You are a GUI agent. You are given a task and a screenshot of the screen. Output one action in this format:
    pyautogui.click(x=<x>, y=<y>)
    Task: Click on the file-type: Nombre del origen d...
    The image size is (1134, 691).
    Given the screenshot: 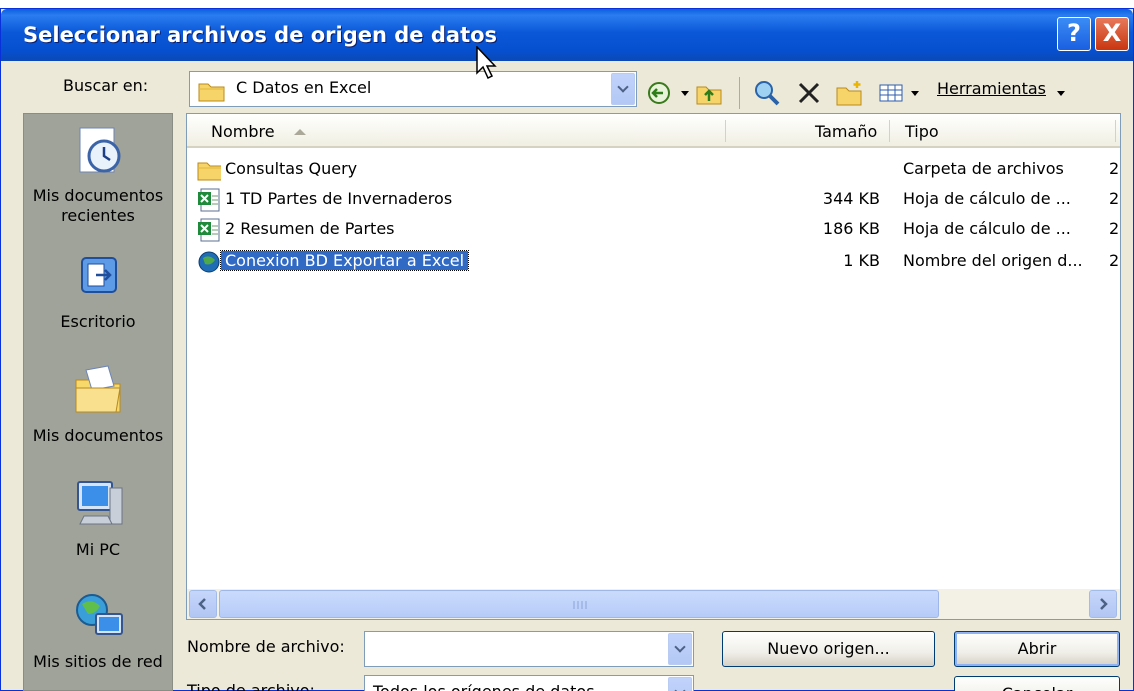 What is the action you would take?
    pyautogui.click(x=993, y=260)
    